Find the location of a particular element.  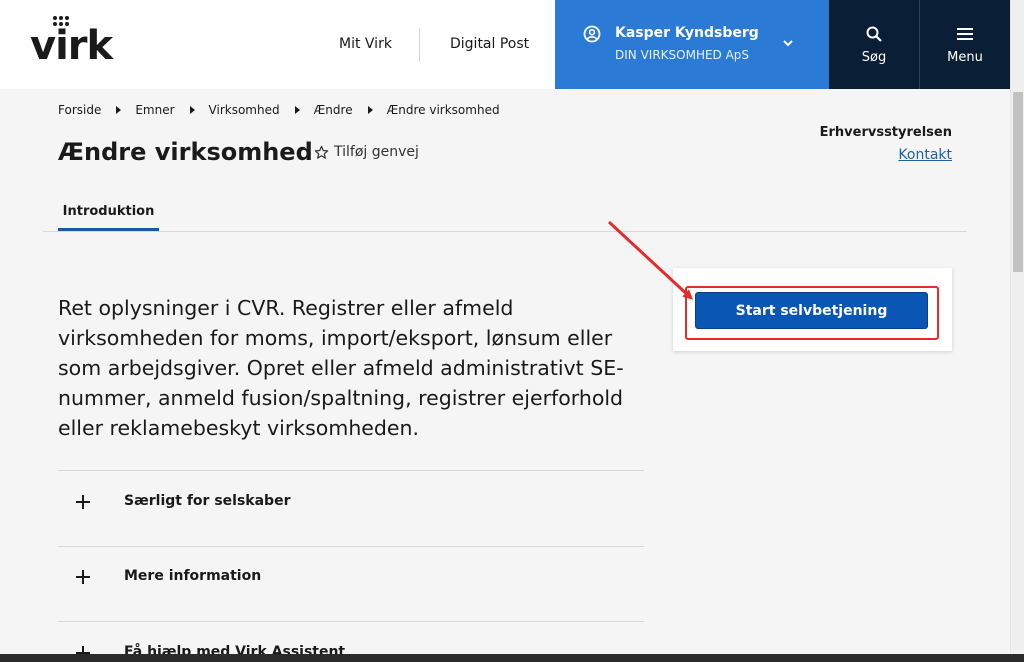

search-label: Søg is located at coordinates (874, 57).